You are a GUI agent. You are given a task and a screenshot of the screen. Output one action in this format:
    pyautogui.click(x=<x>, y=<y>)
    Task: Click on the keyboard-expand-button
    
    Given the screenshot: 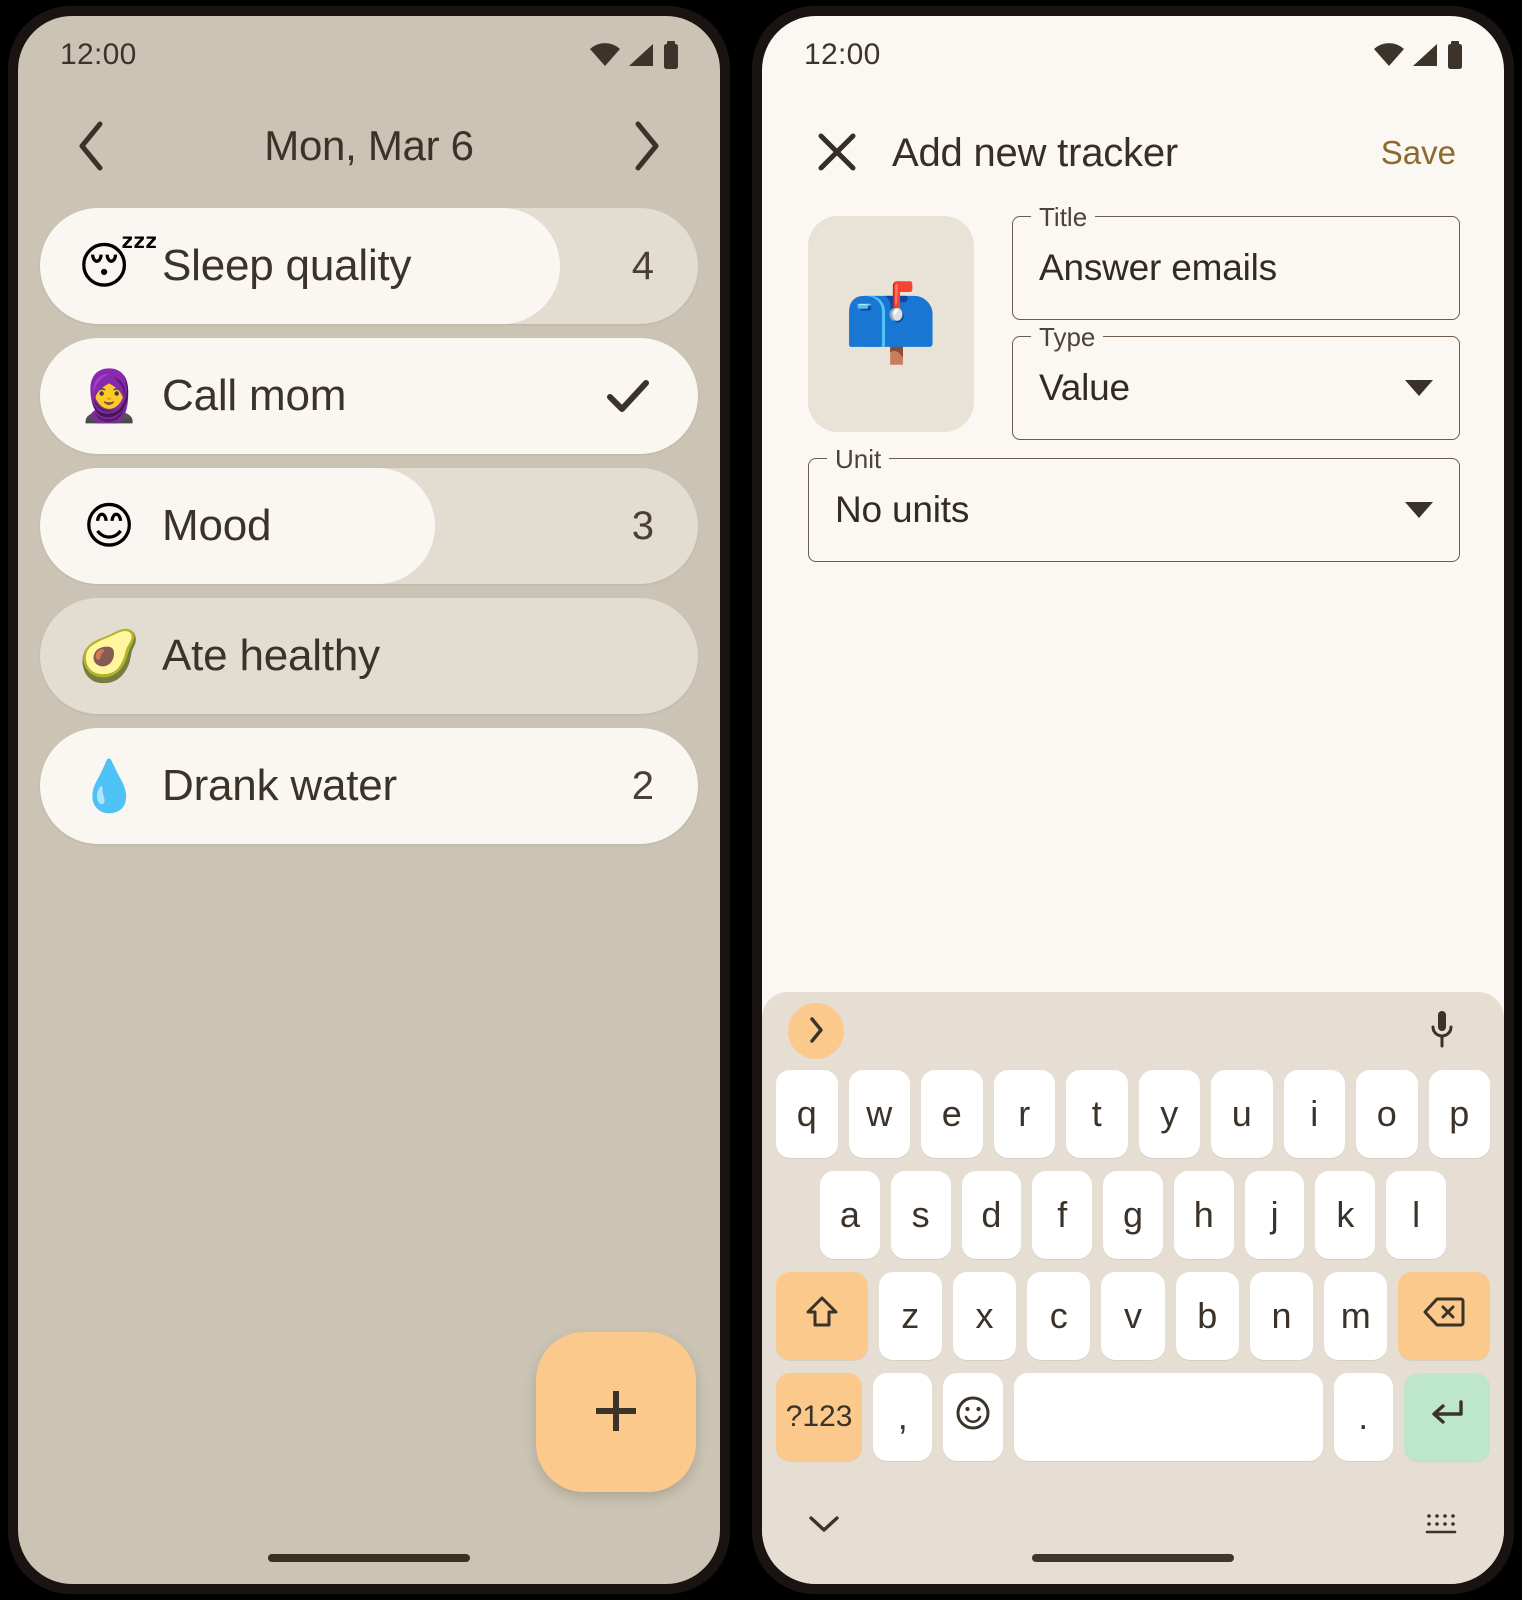 What is the action you would take?
    pyautogui.click(x=816, y=1031)
    